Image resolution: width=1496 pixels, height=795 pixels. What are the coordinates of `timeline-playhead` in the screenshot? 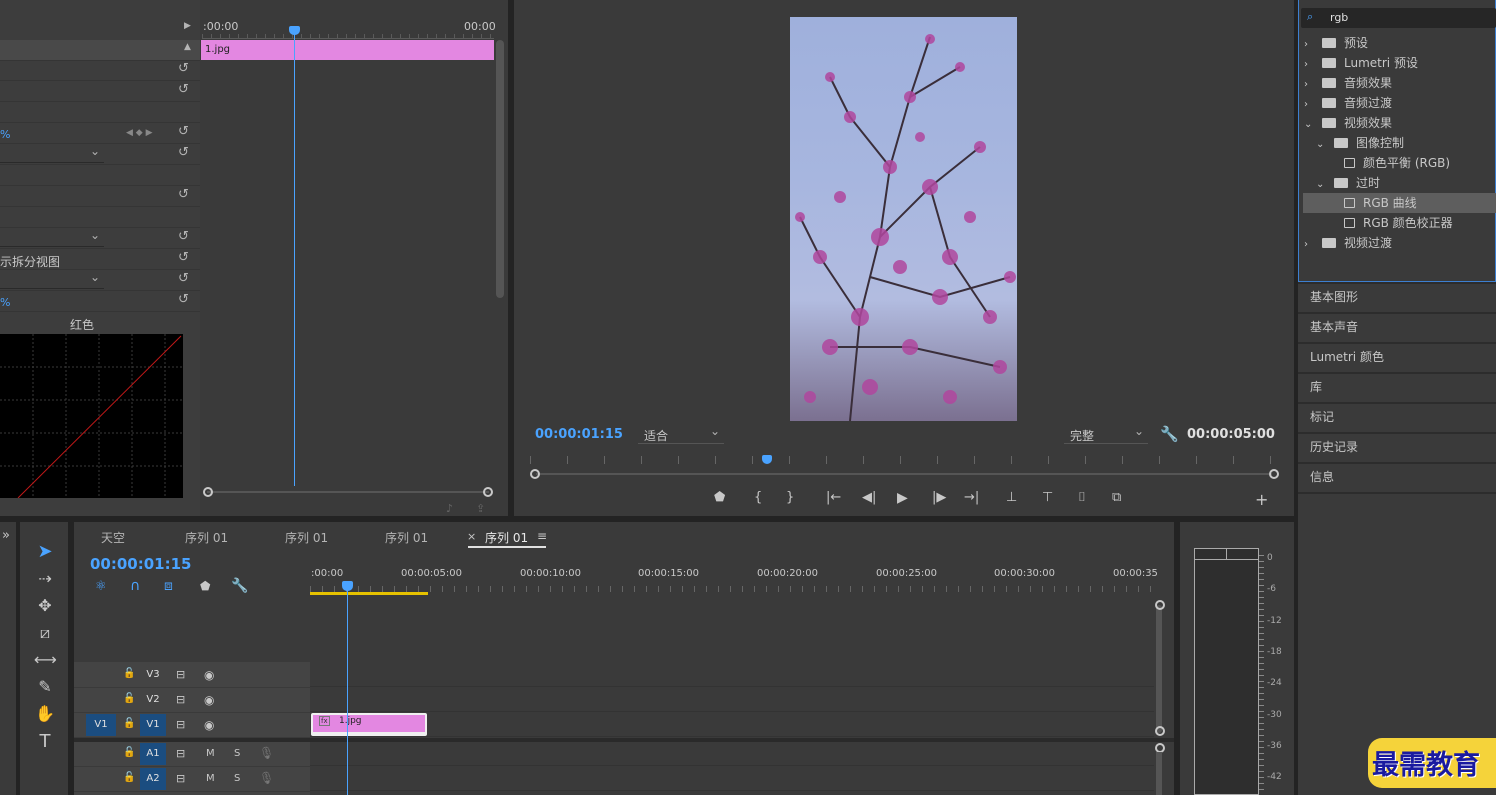 It's located at (347, 692).